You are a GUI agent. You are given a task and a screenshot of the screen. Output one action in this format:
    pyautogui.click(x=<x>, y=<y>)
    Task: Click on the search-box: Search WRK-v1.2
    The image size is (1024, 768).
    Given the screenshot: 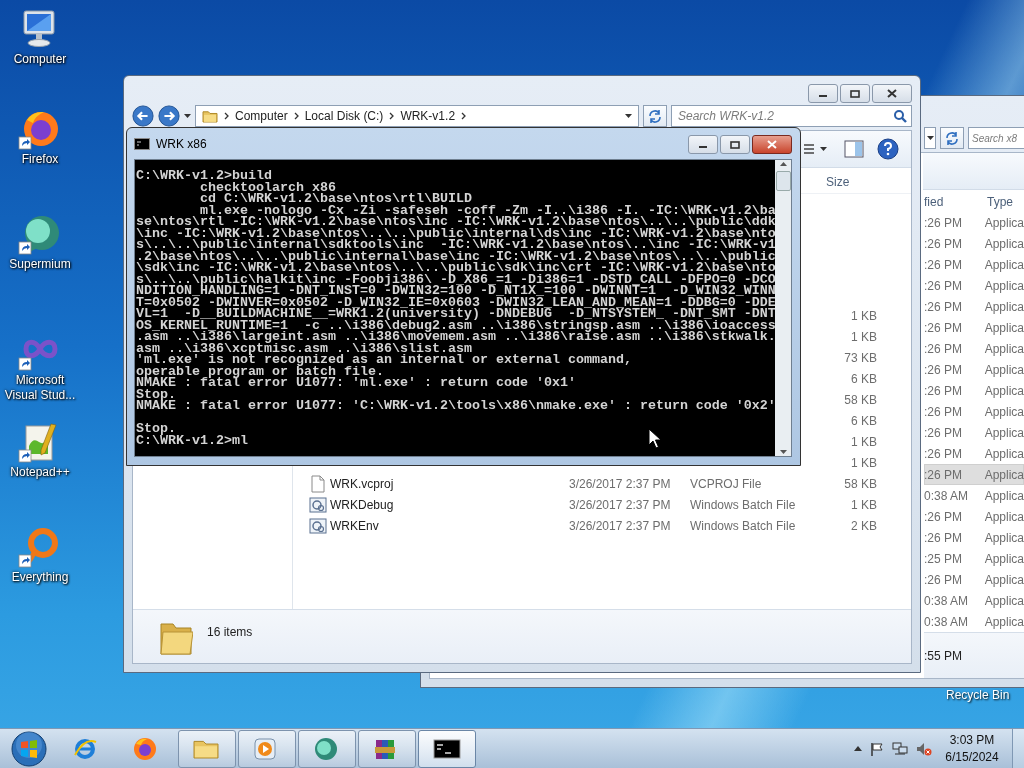 What is the action you would take?
    pyautogui.click(x=791, y=116)
    